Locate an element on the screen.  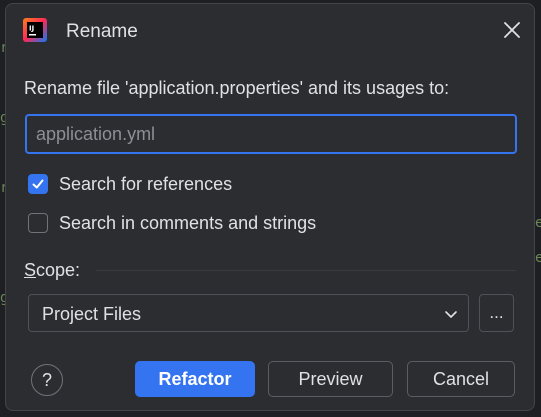
cancel-button: Cancel is located at coordinates (461, 379).